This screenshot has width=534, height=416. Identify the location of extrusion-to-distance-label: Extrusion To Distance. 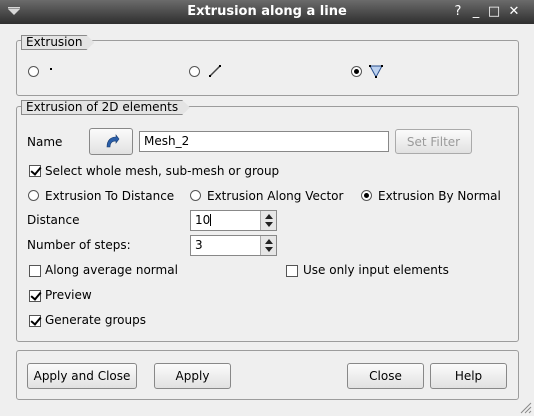
(110, 196).